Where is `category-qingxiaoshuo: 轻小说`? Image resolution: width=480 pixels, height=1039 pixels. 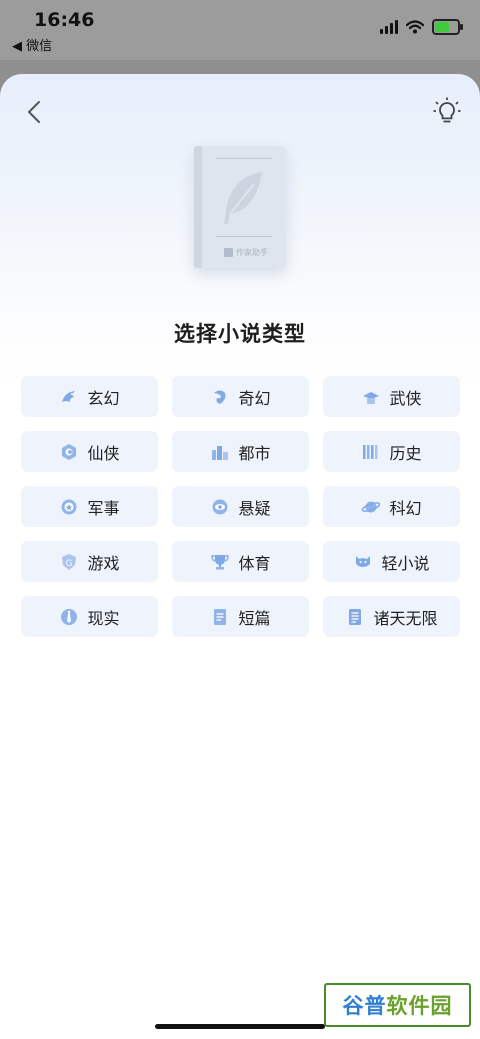 category-qingxiaoshuo: 轻小说 is located at coordinates (391, 561).